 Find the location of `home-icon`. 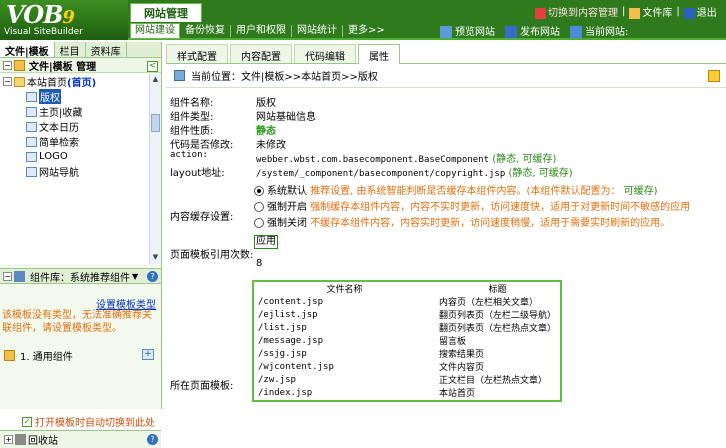

home-icon is located at coordinates (19, 81).